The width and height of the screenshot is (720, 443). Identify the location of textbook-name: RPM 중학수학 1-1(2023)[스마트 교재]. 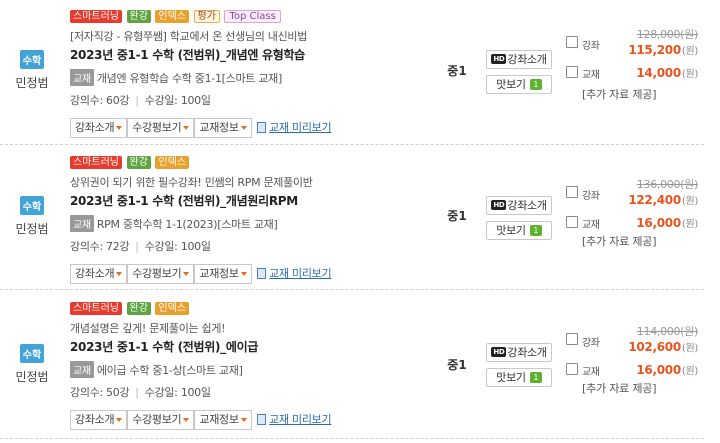
(187, 224).